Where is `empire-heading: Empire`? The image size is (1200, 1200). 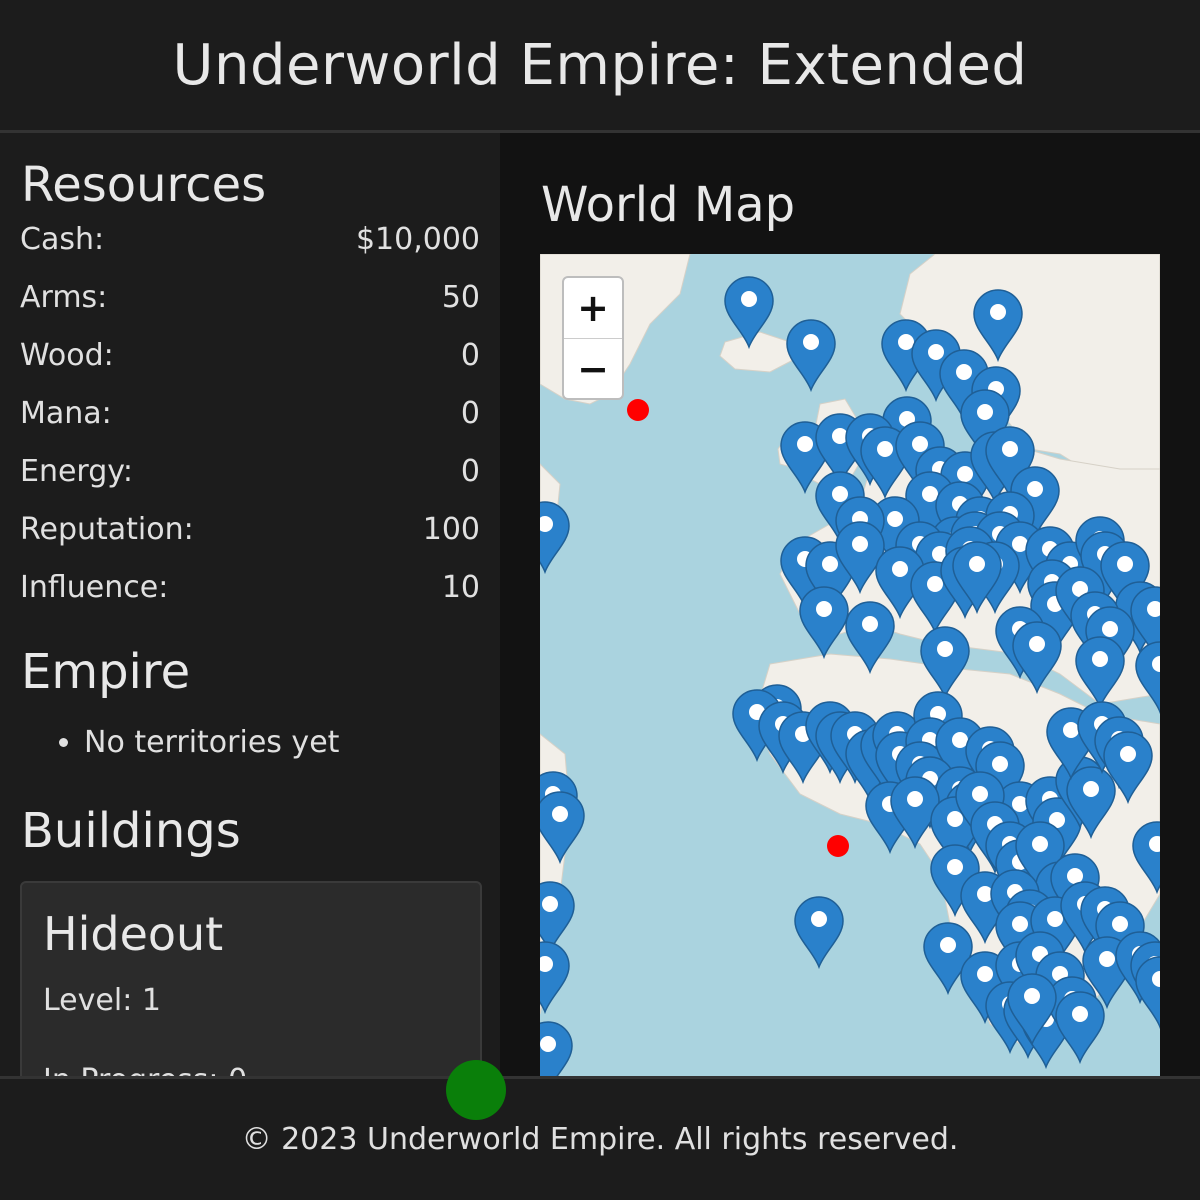 empire-heading: Empire is located at coordinates (106, 672).